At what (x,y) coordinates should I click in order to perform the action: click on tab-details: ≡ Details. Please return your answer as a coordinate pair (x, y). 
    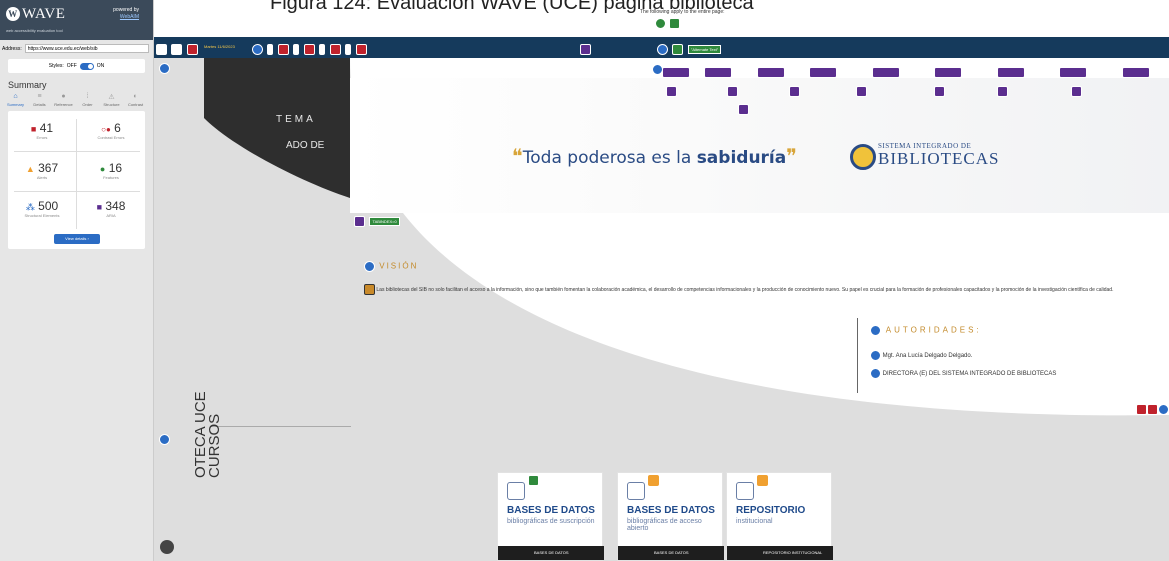
    Looking at the image, I should click on (39, 100).